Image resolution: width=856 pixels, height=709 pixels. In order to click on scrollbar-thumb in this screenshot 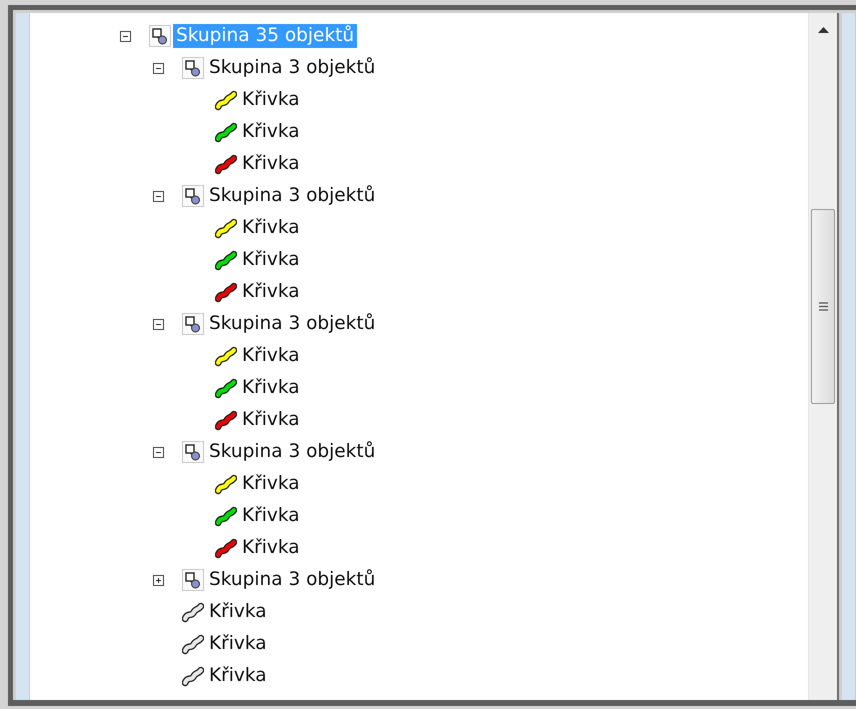, I will do `click(823, 306)`.